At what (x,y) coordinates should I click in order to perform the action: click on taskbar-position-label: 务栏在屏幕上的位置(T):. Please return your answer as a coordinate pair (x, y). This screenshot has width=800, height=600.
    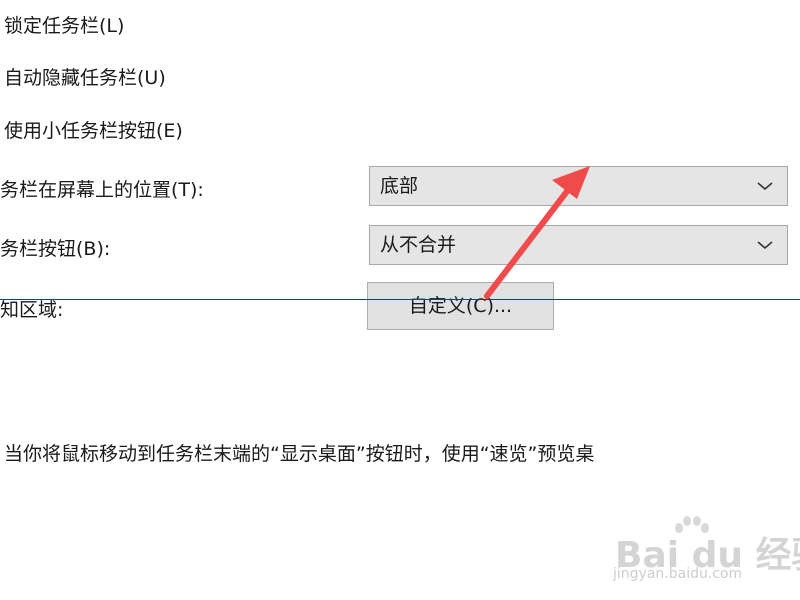
    Looking at the image, I should click on (102, 190).